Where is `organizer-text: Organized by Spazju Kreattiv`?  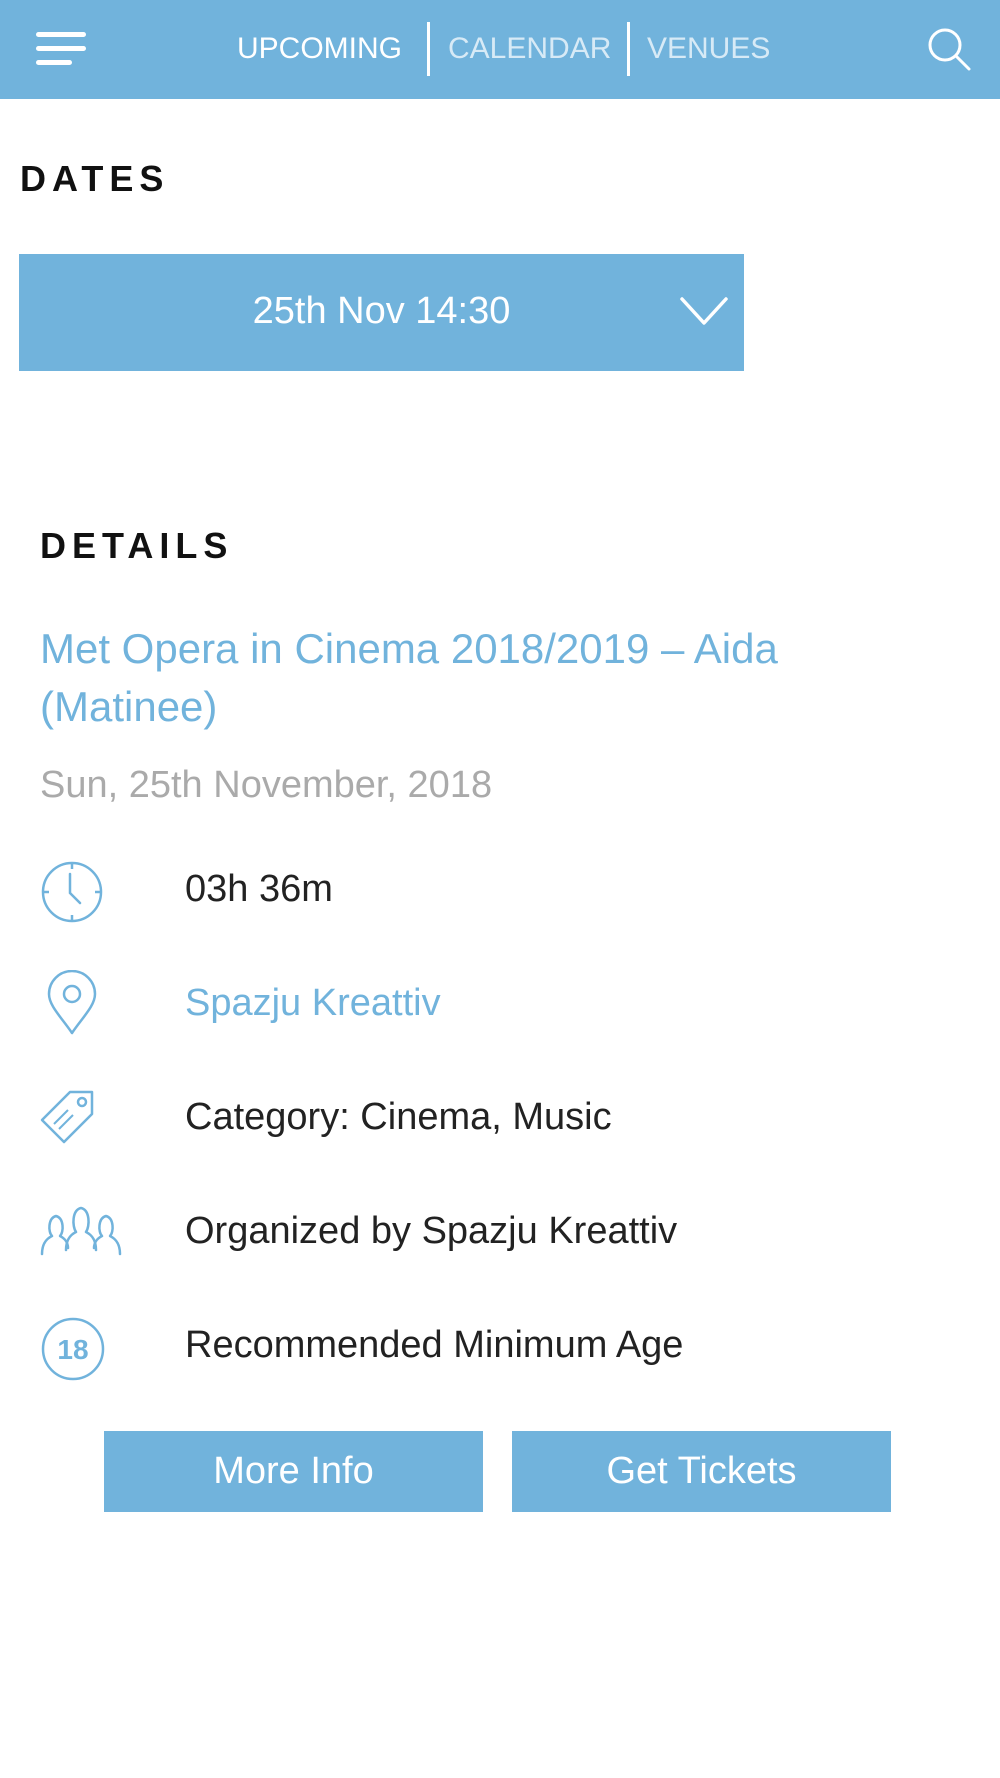 organizer-text: Organized by Spazju Kreattiv is located at coordinates (431, 1231).